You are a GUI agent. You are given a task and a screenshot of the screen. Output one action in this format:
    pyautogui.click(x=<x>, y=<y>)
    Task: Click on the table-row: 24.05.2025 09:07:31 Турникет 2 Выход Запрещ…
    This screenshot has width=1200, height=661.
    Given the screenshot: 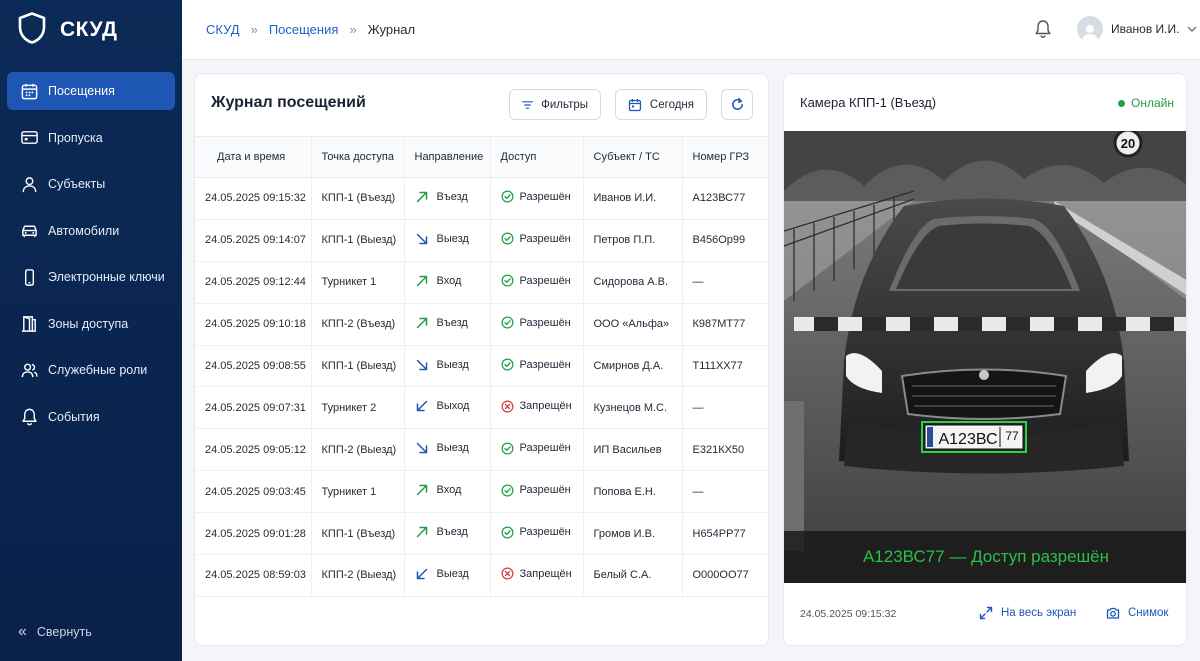 What is the action you would take?
    pyautogui.click(x=481, y=408)
    